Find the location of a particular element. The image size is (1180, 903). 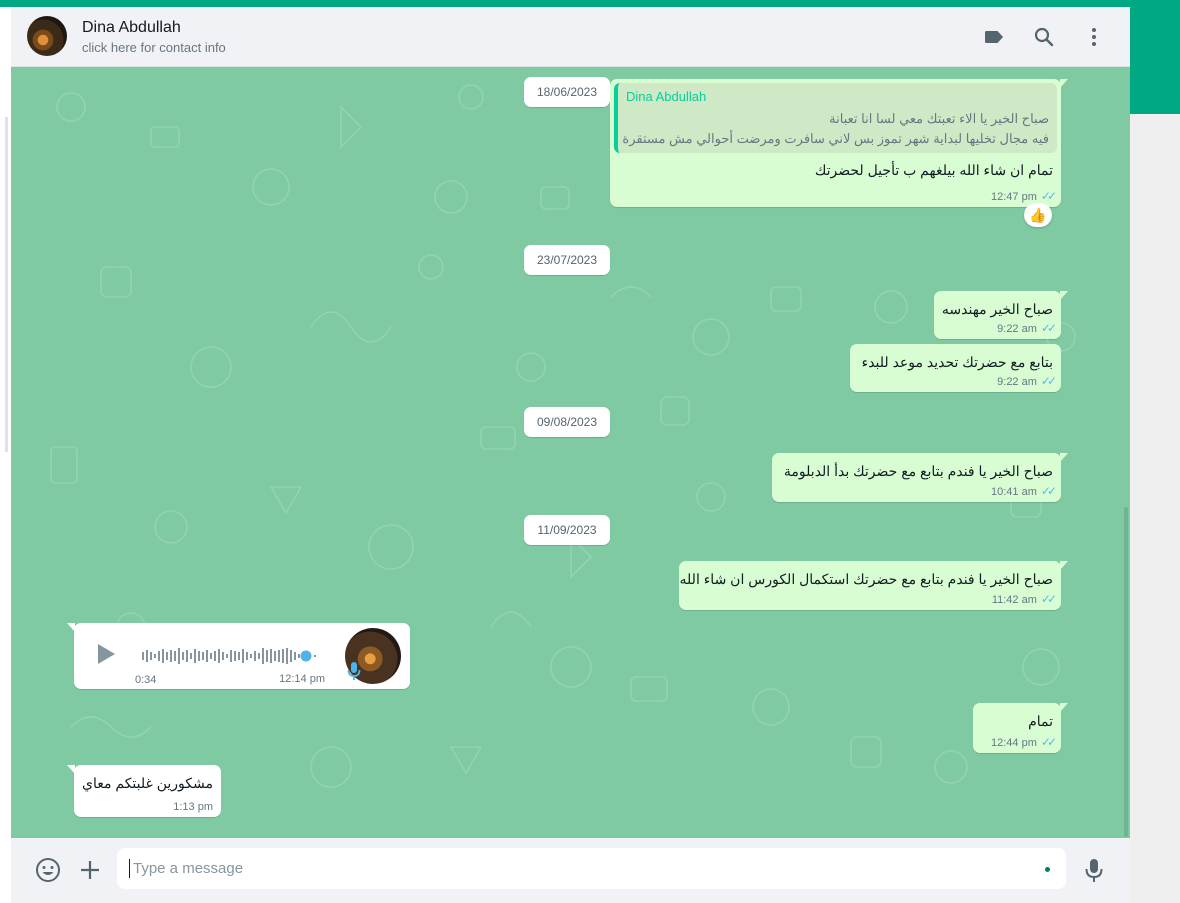

message-composer: Type a message is located at coordinates (570, 870).